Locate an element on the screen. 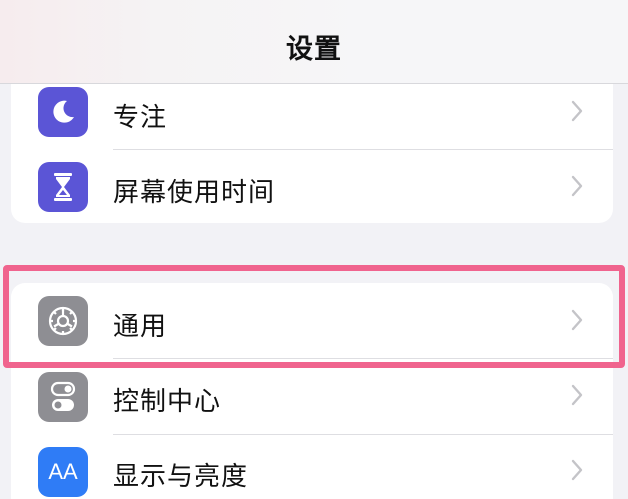  settings-row-control-center: 控制中心 is located at coordinates (312, 396).